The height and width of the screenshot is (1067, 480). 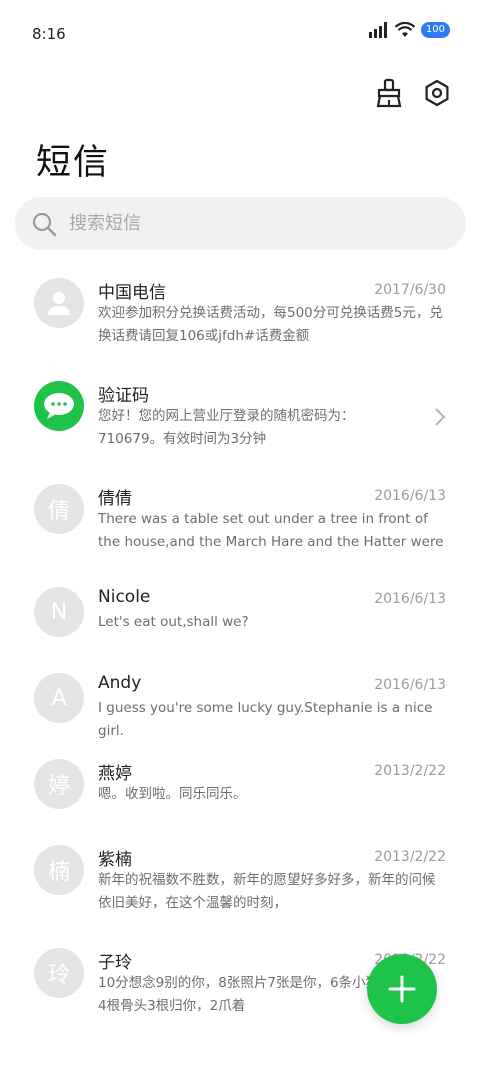 I want to click on search-icon, so click(x=44, y=224).